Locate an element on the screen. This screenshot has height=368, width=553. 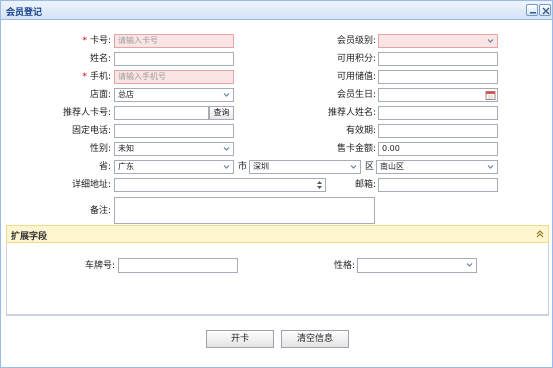
plate-no-input is located at coordinates (178, 265).